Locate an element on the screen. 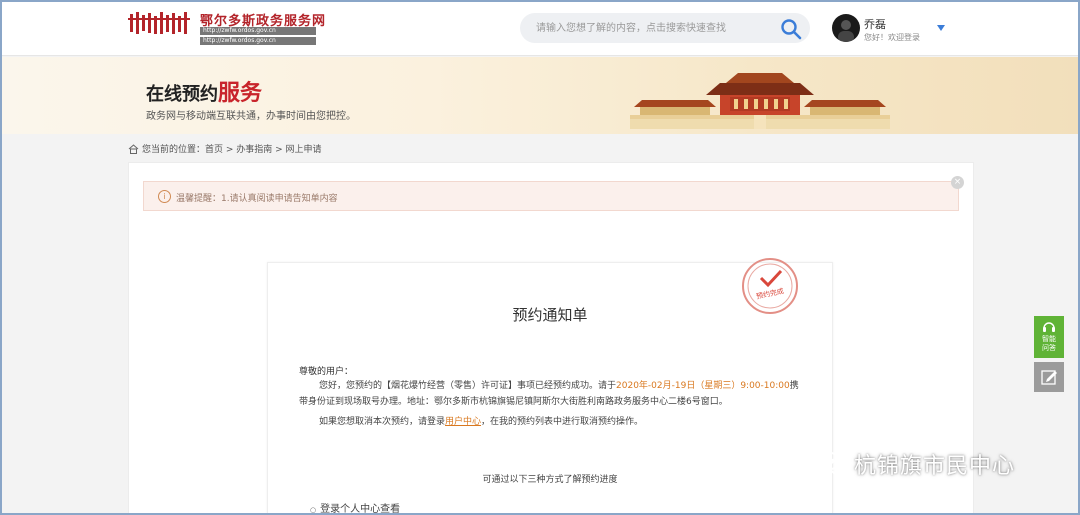  close-icon: × is located at coordinates (957, 182).